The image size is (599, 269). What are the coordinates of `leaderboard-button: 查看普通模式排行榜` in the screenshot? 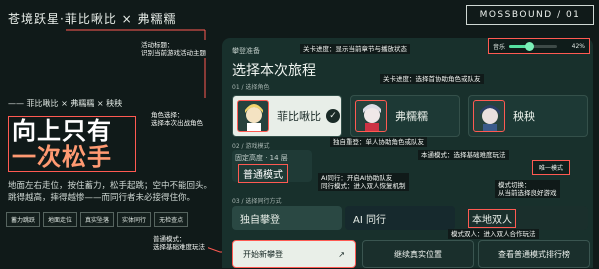 It's located at (534, 254).